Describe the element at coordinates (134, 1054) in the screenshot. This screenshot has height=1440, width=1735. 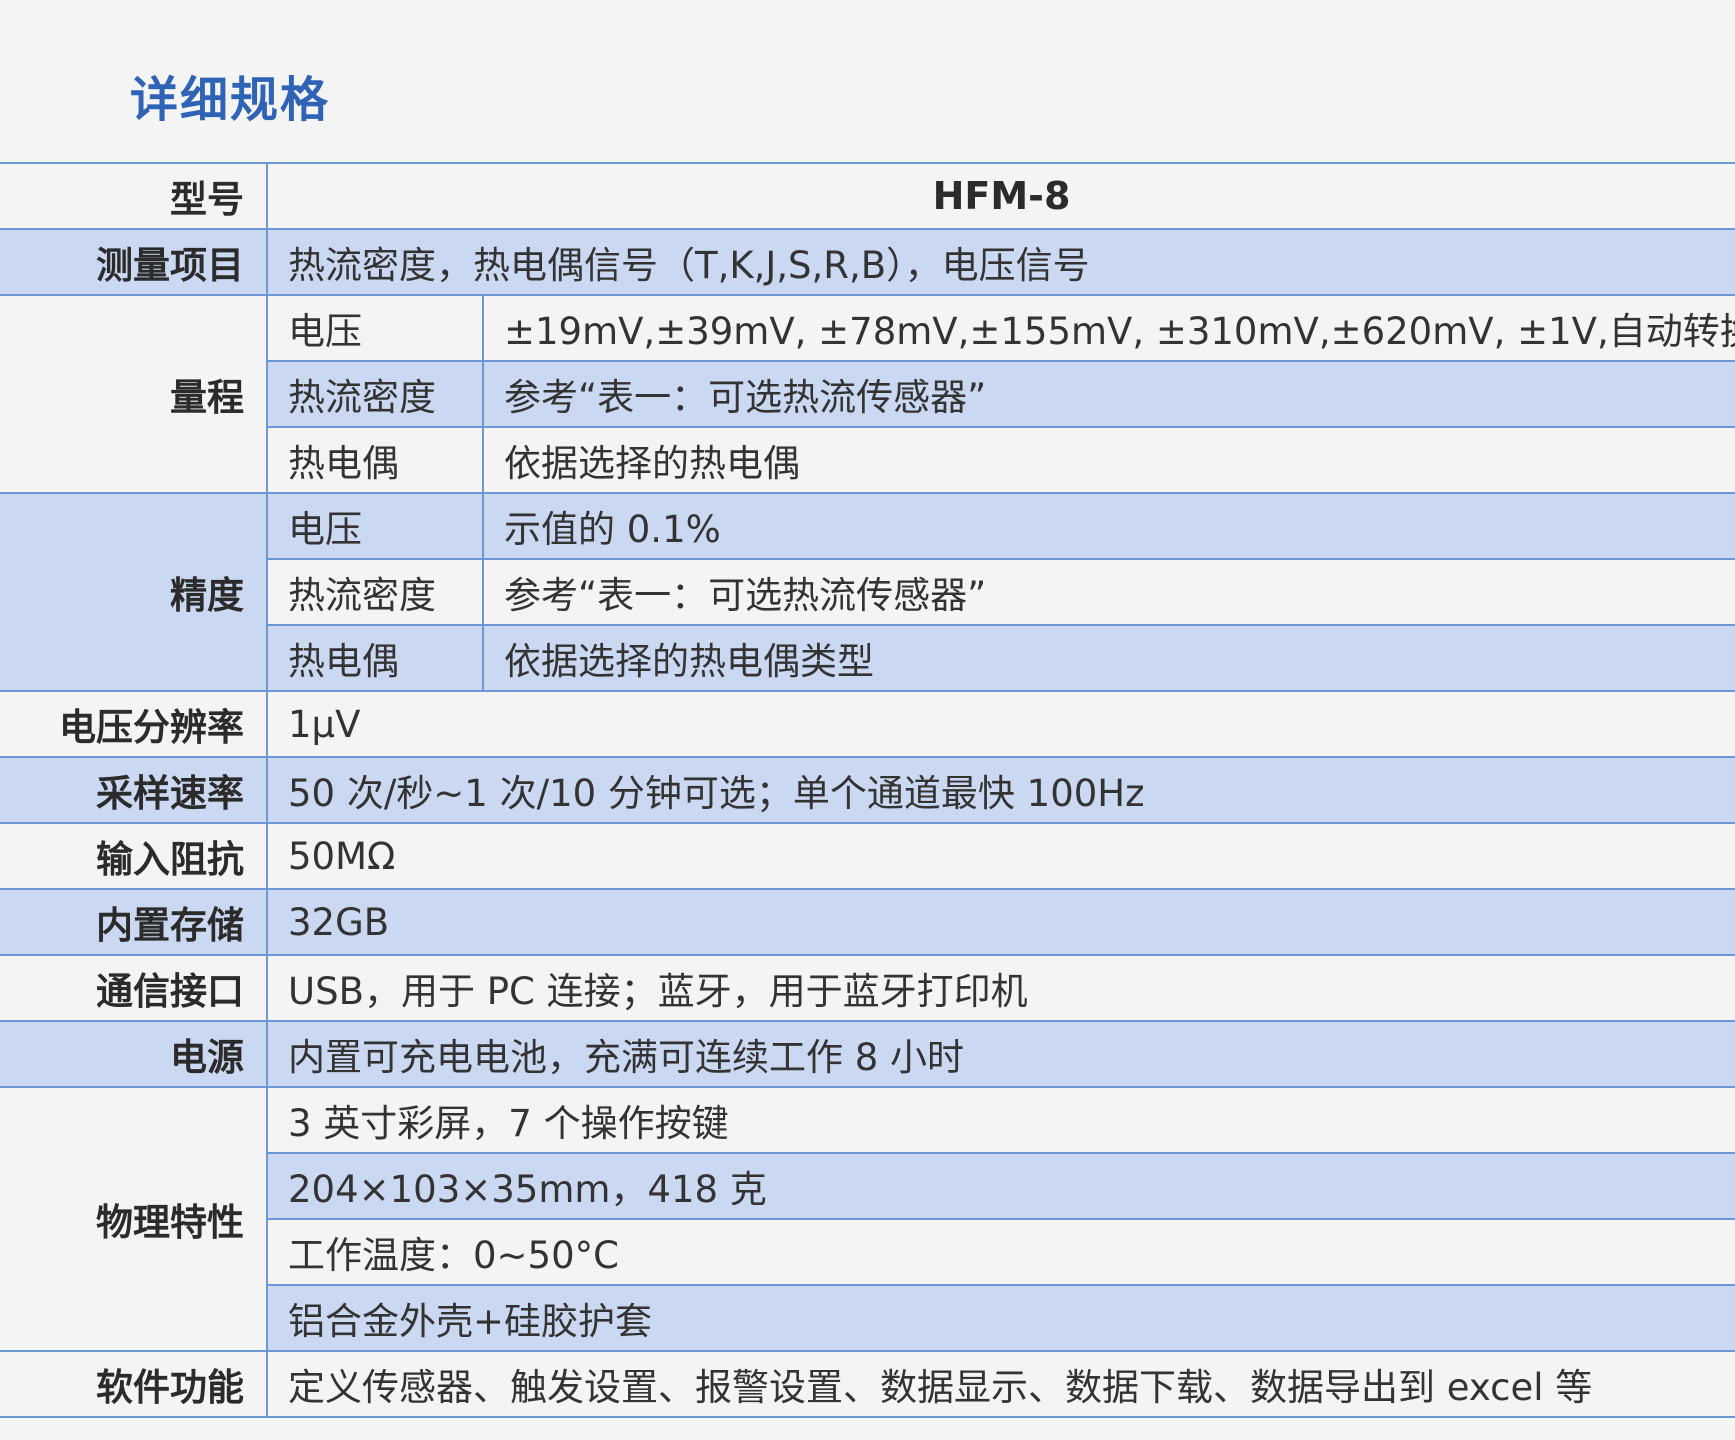
I see `row-label: 电源` at that location.